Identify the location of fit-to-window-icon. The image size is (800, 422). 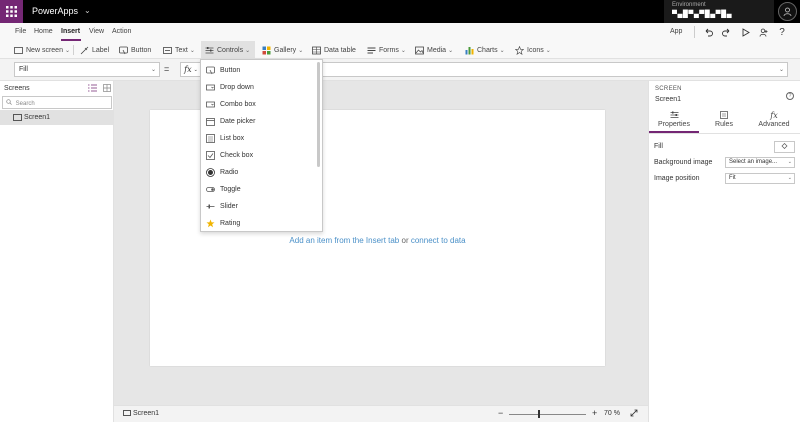
(634, 414).